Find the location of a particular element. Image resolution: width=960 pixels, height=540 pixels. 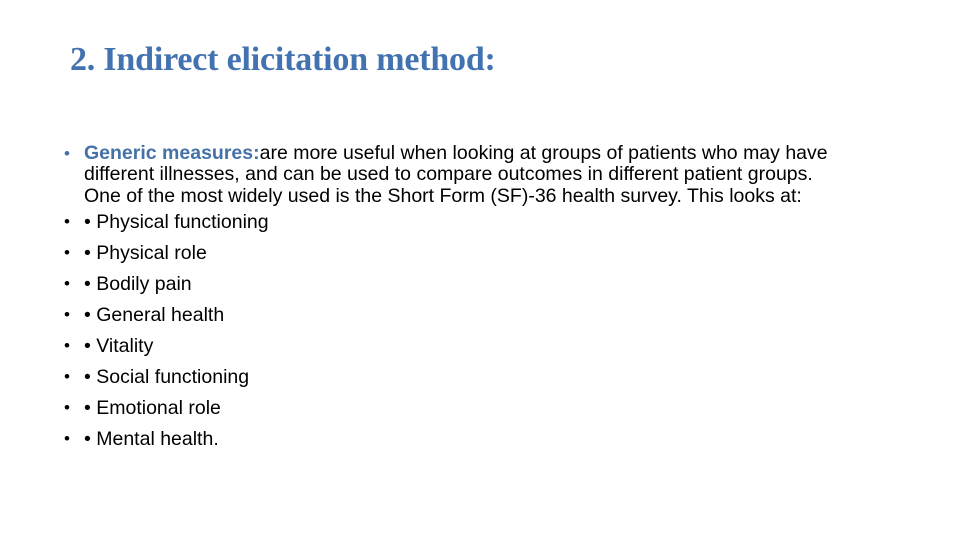

list-item: • • Emotional role is located at coordinates (492, 410).